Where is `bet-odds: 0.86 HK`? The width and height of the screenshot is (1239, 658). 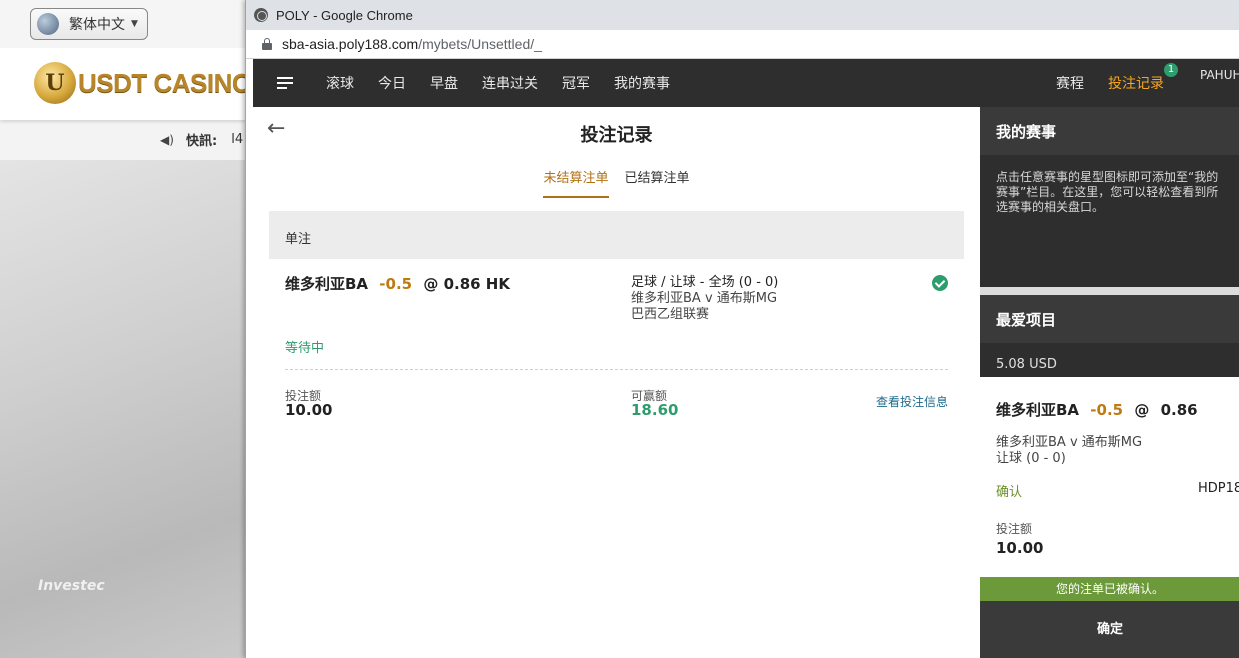 bet-odds: 0.86 HK is located at coordinates (476, 284).